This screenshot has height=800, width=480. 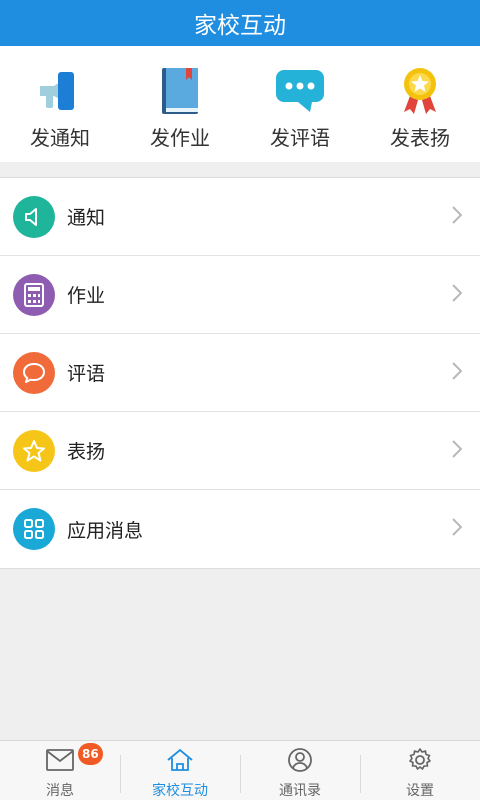 I want to click on send-homework-button: 发作业, so click(x=180, y=104).